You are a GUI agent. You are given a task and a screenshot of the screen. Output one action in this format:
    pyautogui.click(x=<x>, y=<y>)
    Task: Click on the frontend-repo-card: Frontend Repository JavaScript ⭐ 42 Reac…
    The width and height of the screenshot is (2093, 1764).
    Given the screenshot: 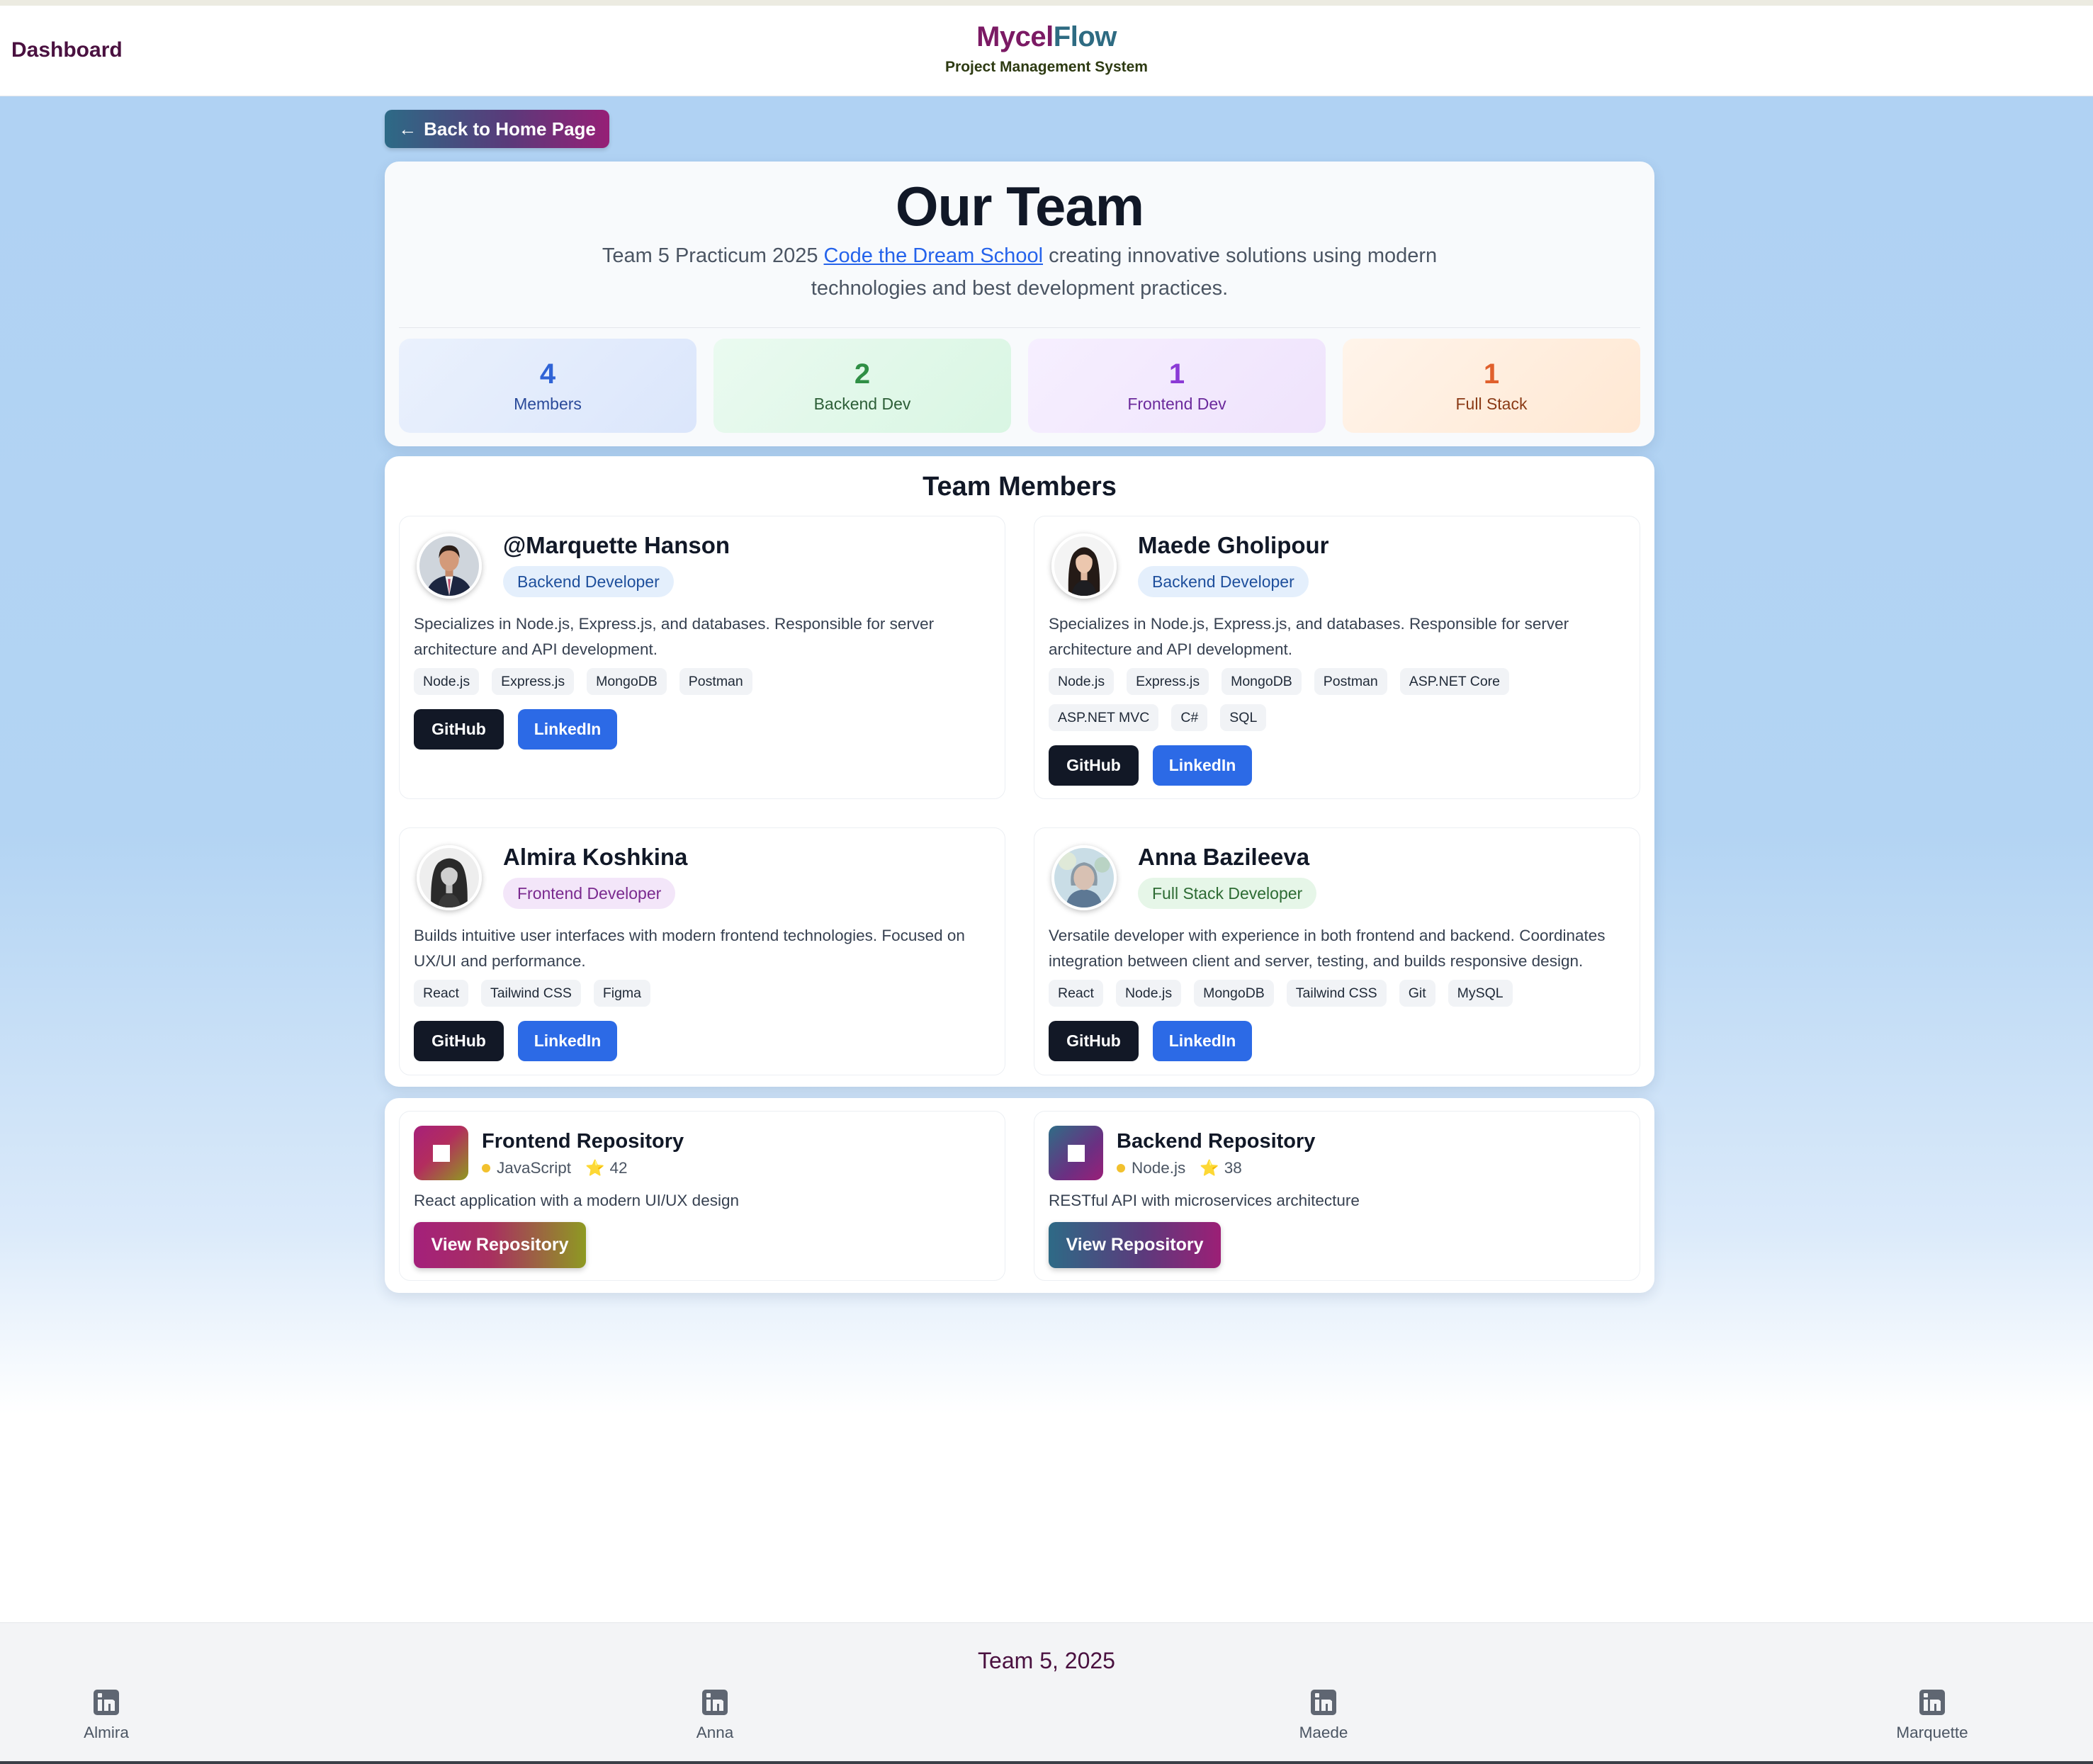 What is the action you would take?
    pyautogui.click(x=702, y=1196)
    